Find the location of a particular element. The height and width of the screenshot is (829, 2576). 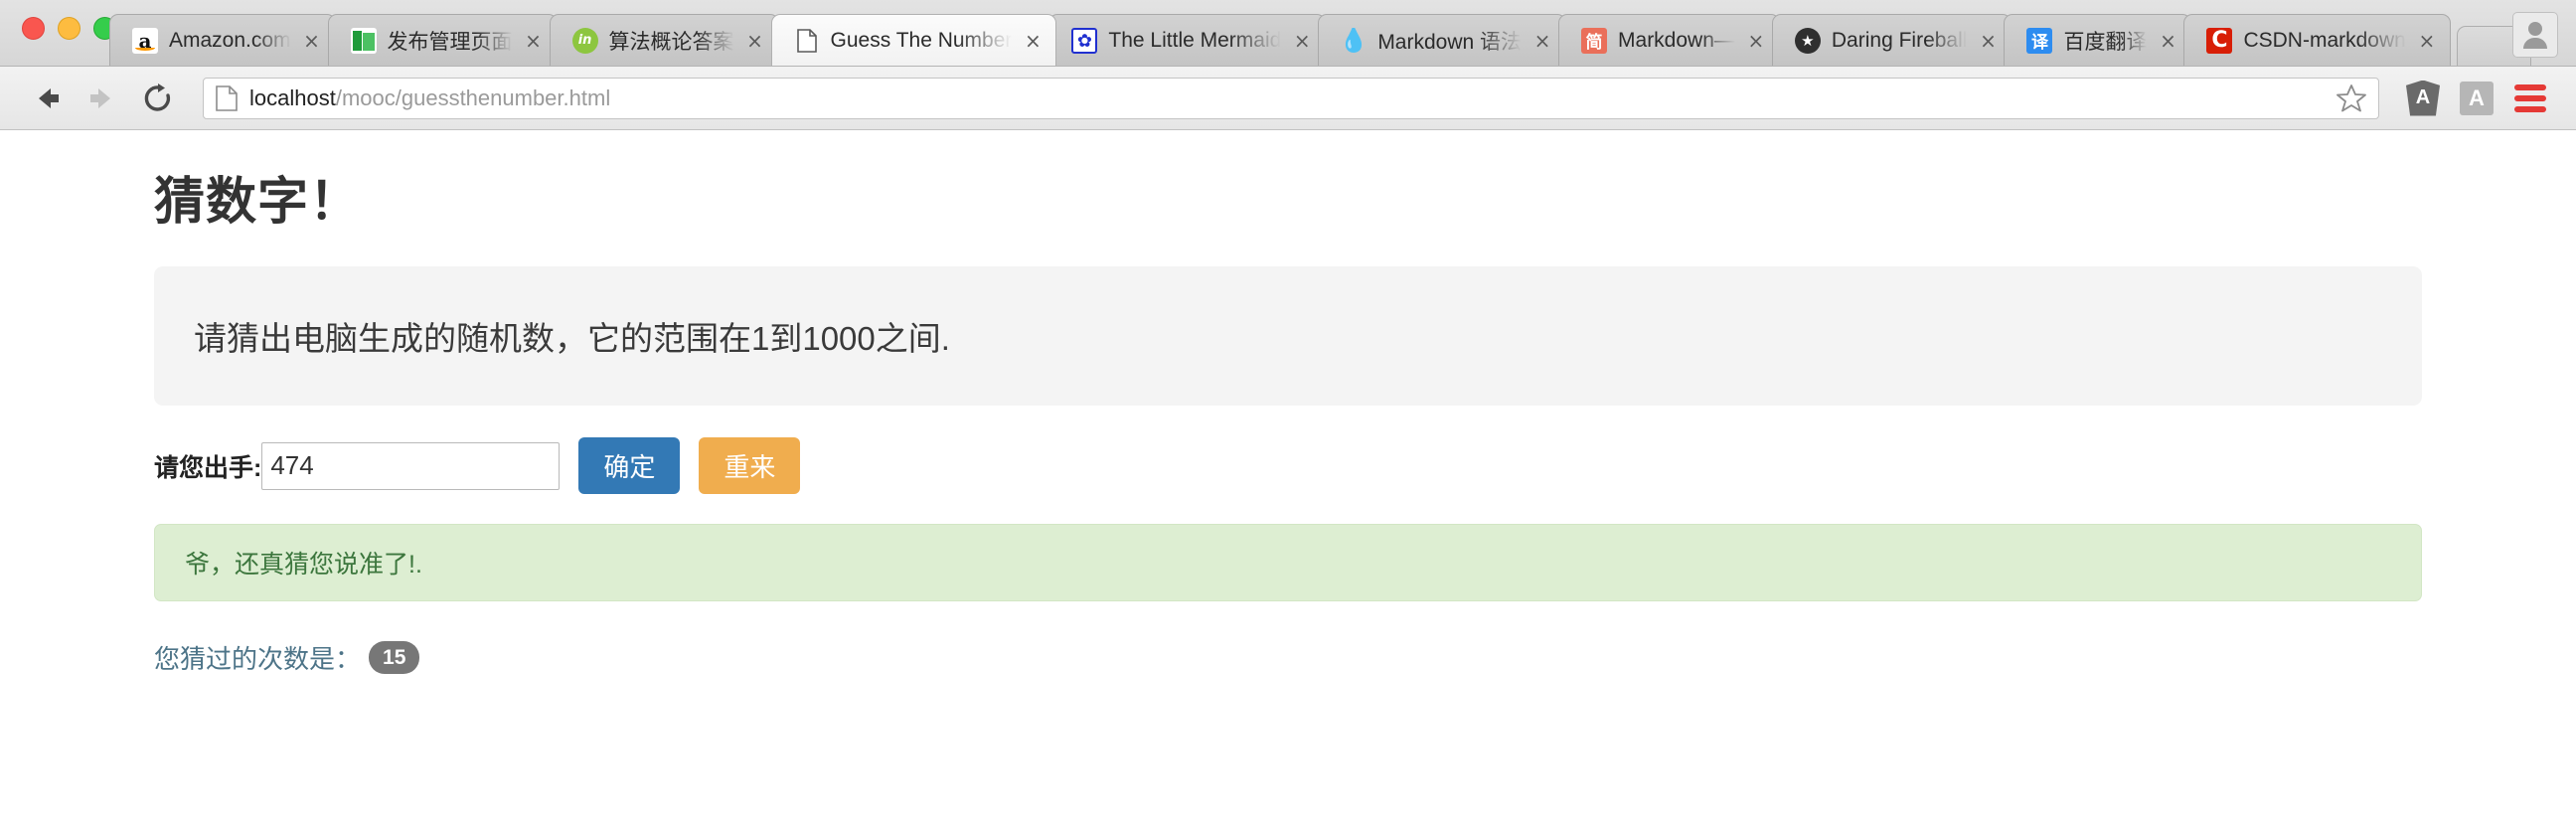

tab-title: Markdown 语法 is located at coordinates (1450, 42).